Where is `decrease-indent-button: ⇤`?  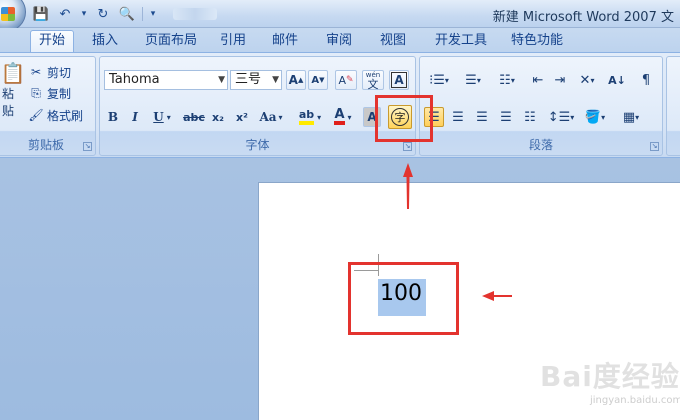 decrease-indent-button: ⇤ is located at coordinates (538, 80).